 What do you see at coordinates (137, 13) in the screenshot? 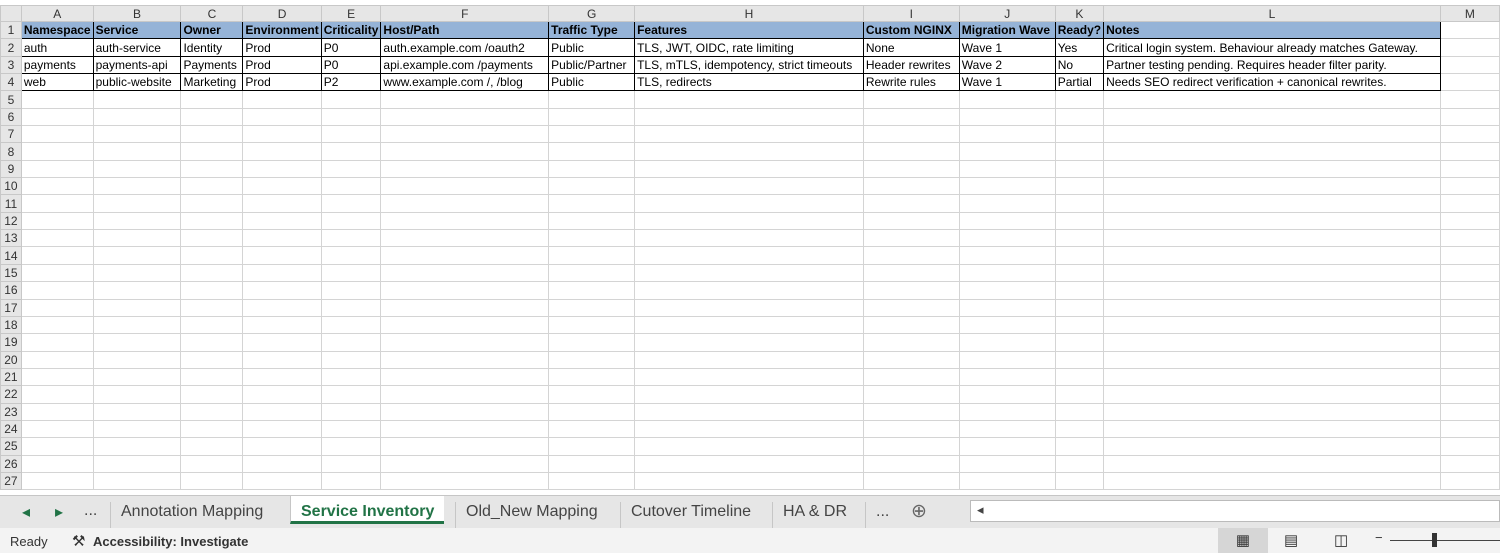
I see `column-header-B: B` at bounding box center [137, 13].